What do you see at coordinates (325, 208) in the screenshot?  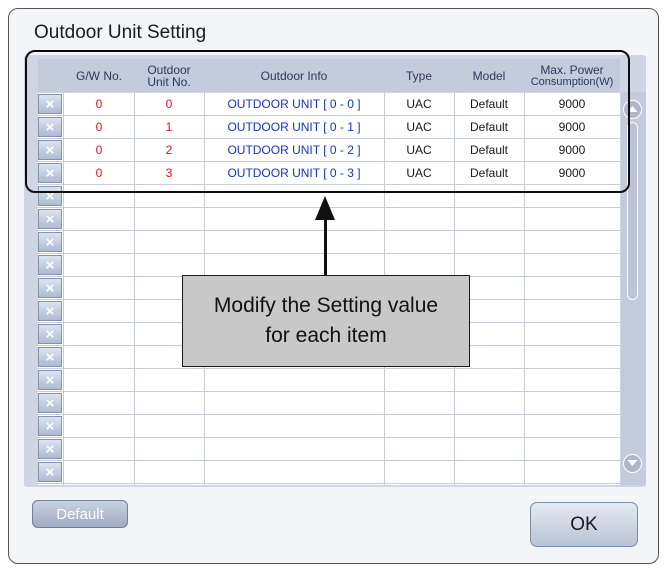 I see `arrow-head` at bounding box center [325, 208].